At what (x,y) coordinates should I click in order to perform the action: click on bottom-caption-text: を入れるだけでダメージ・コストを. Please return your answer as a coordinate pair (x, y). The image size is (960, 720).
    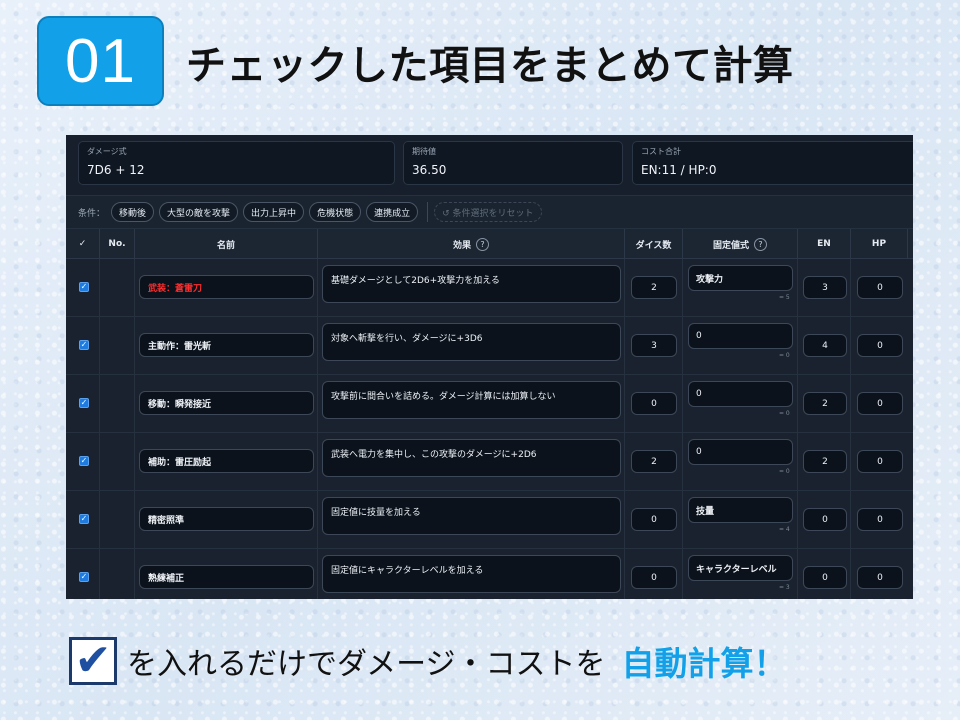
    Looking at the image, I should click on (366, 664).